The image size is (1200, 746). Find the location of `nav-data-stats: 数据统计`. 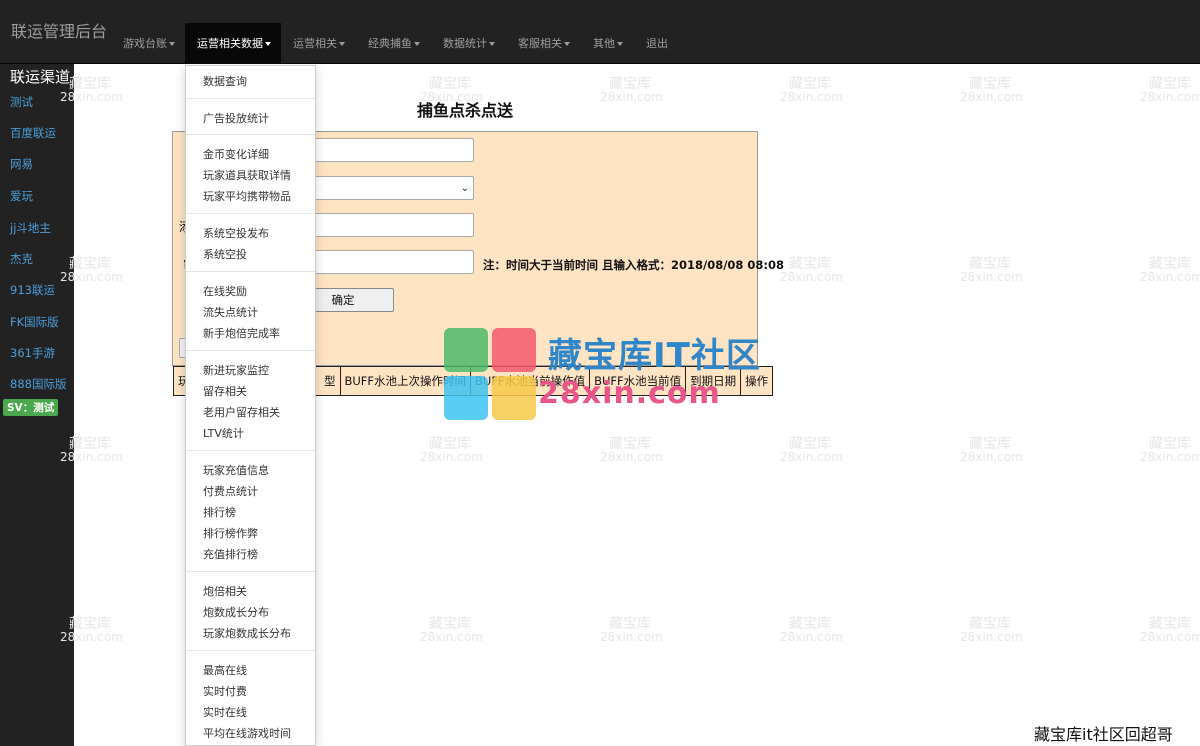

nav-data-stats: 数据统计 is located at coordinates (469, 43).